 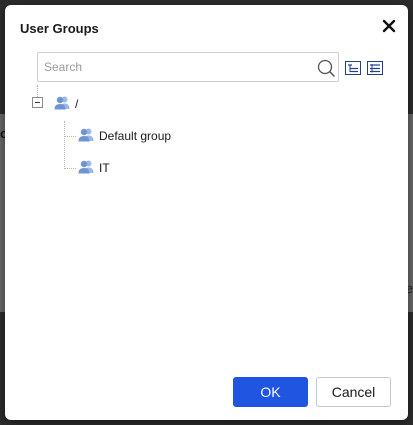 I want to click on collapse-all-icon, so click(x=375, y=68).